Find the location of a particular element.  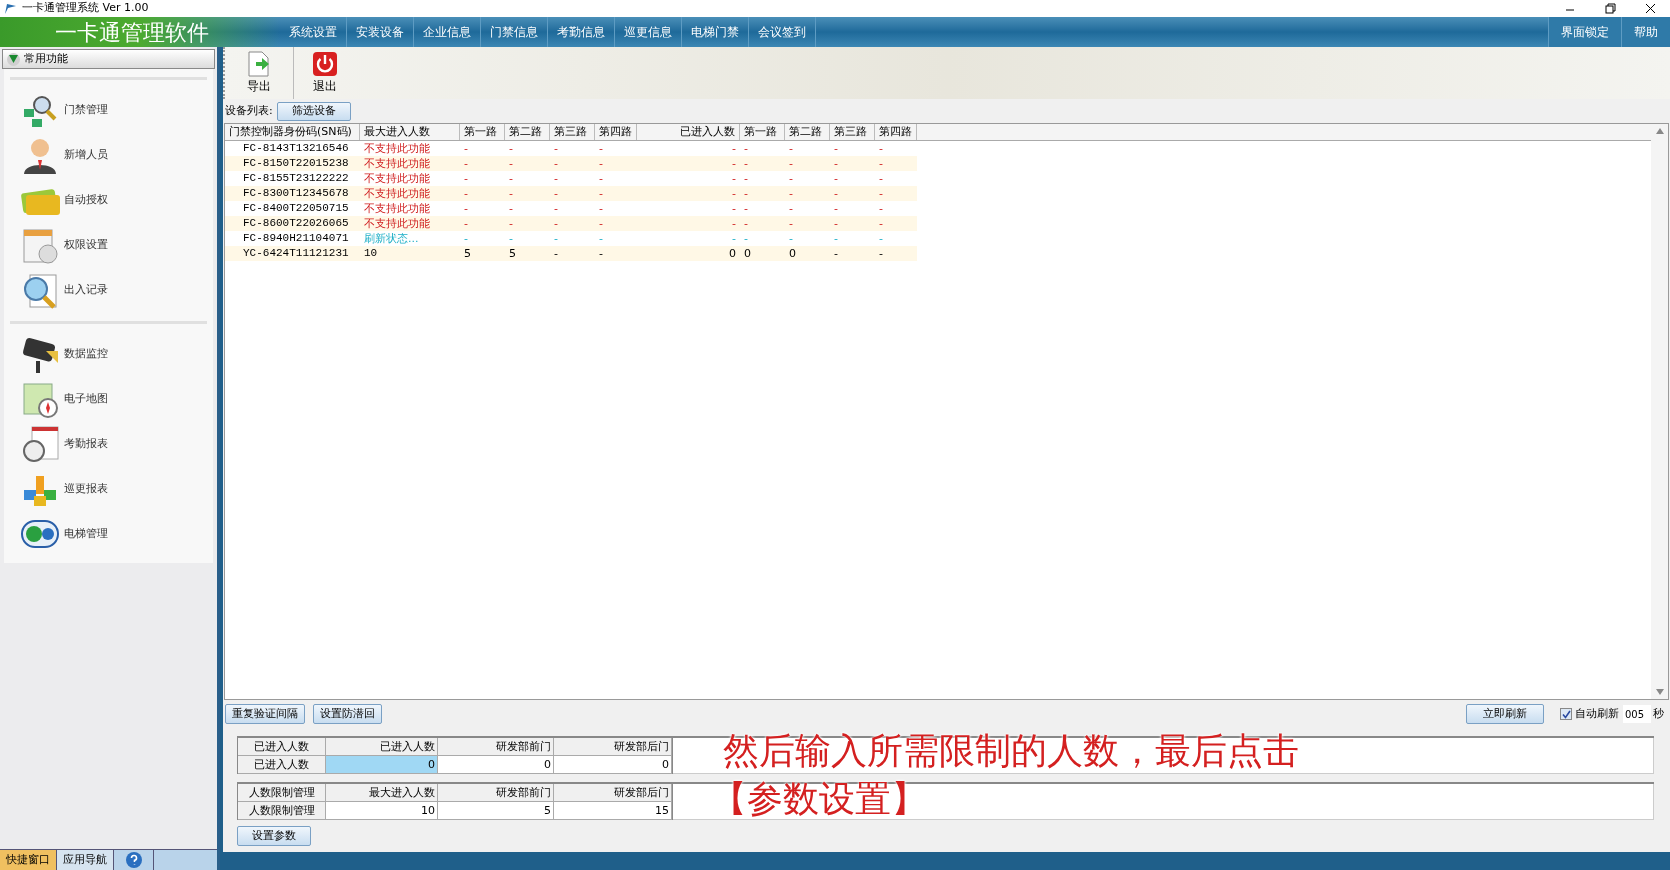

toolbar-button: 退出 is located at coordinates (319, 73).